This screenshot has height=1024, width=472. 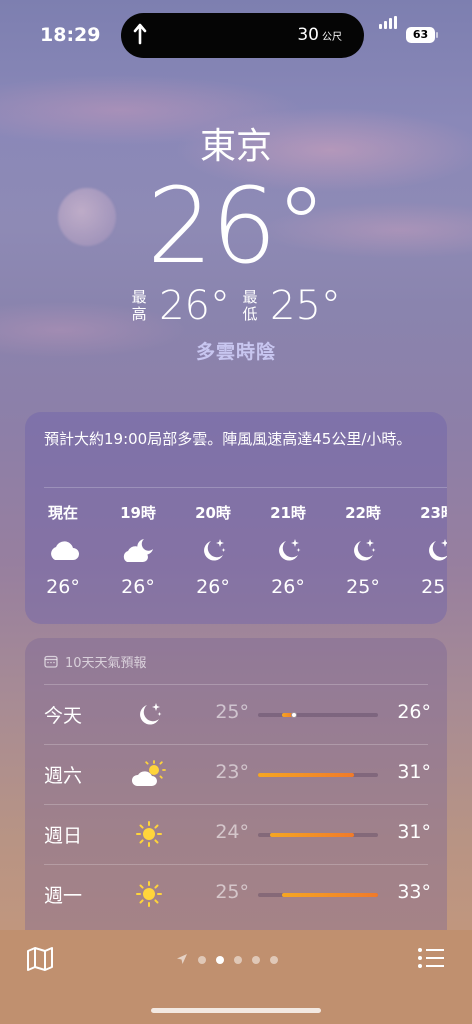 What do you see at coordinates (63, 716) in the screenshot?
I see `day-name: 今天` at bounding box center [63, 716].